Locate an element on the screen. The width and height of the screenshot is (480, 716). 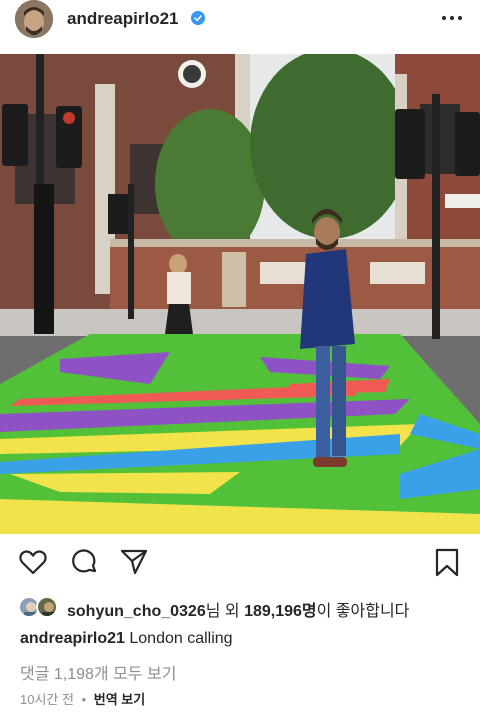
likes-middle-text: 님 외 is located at coordinates (225, 611).